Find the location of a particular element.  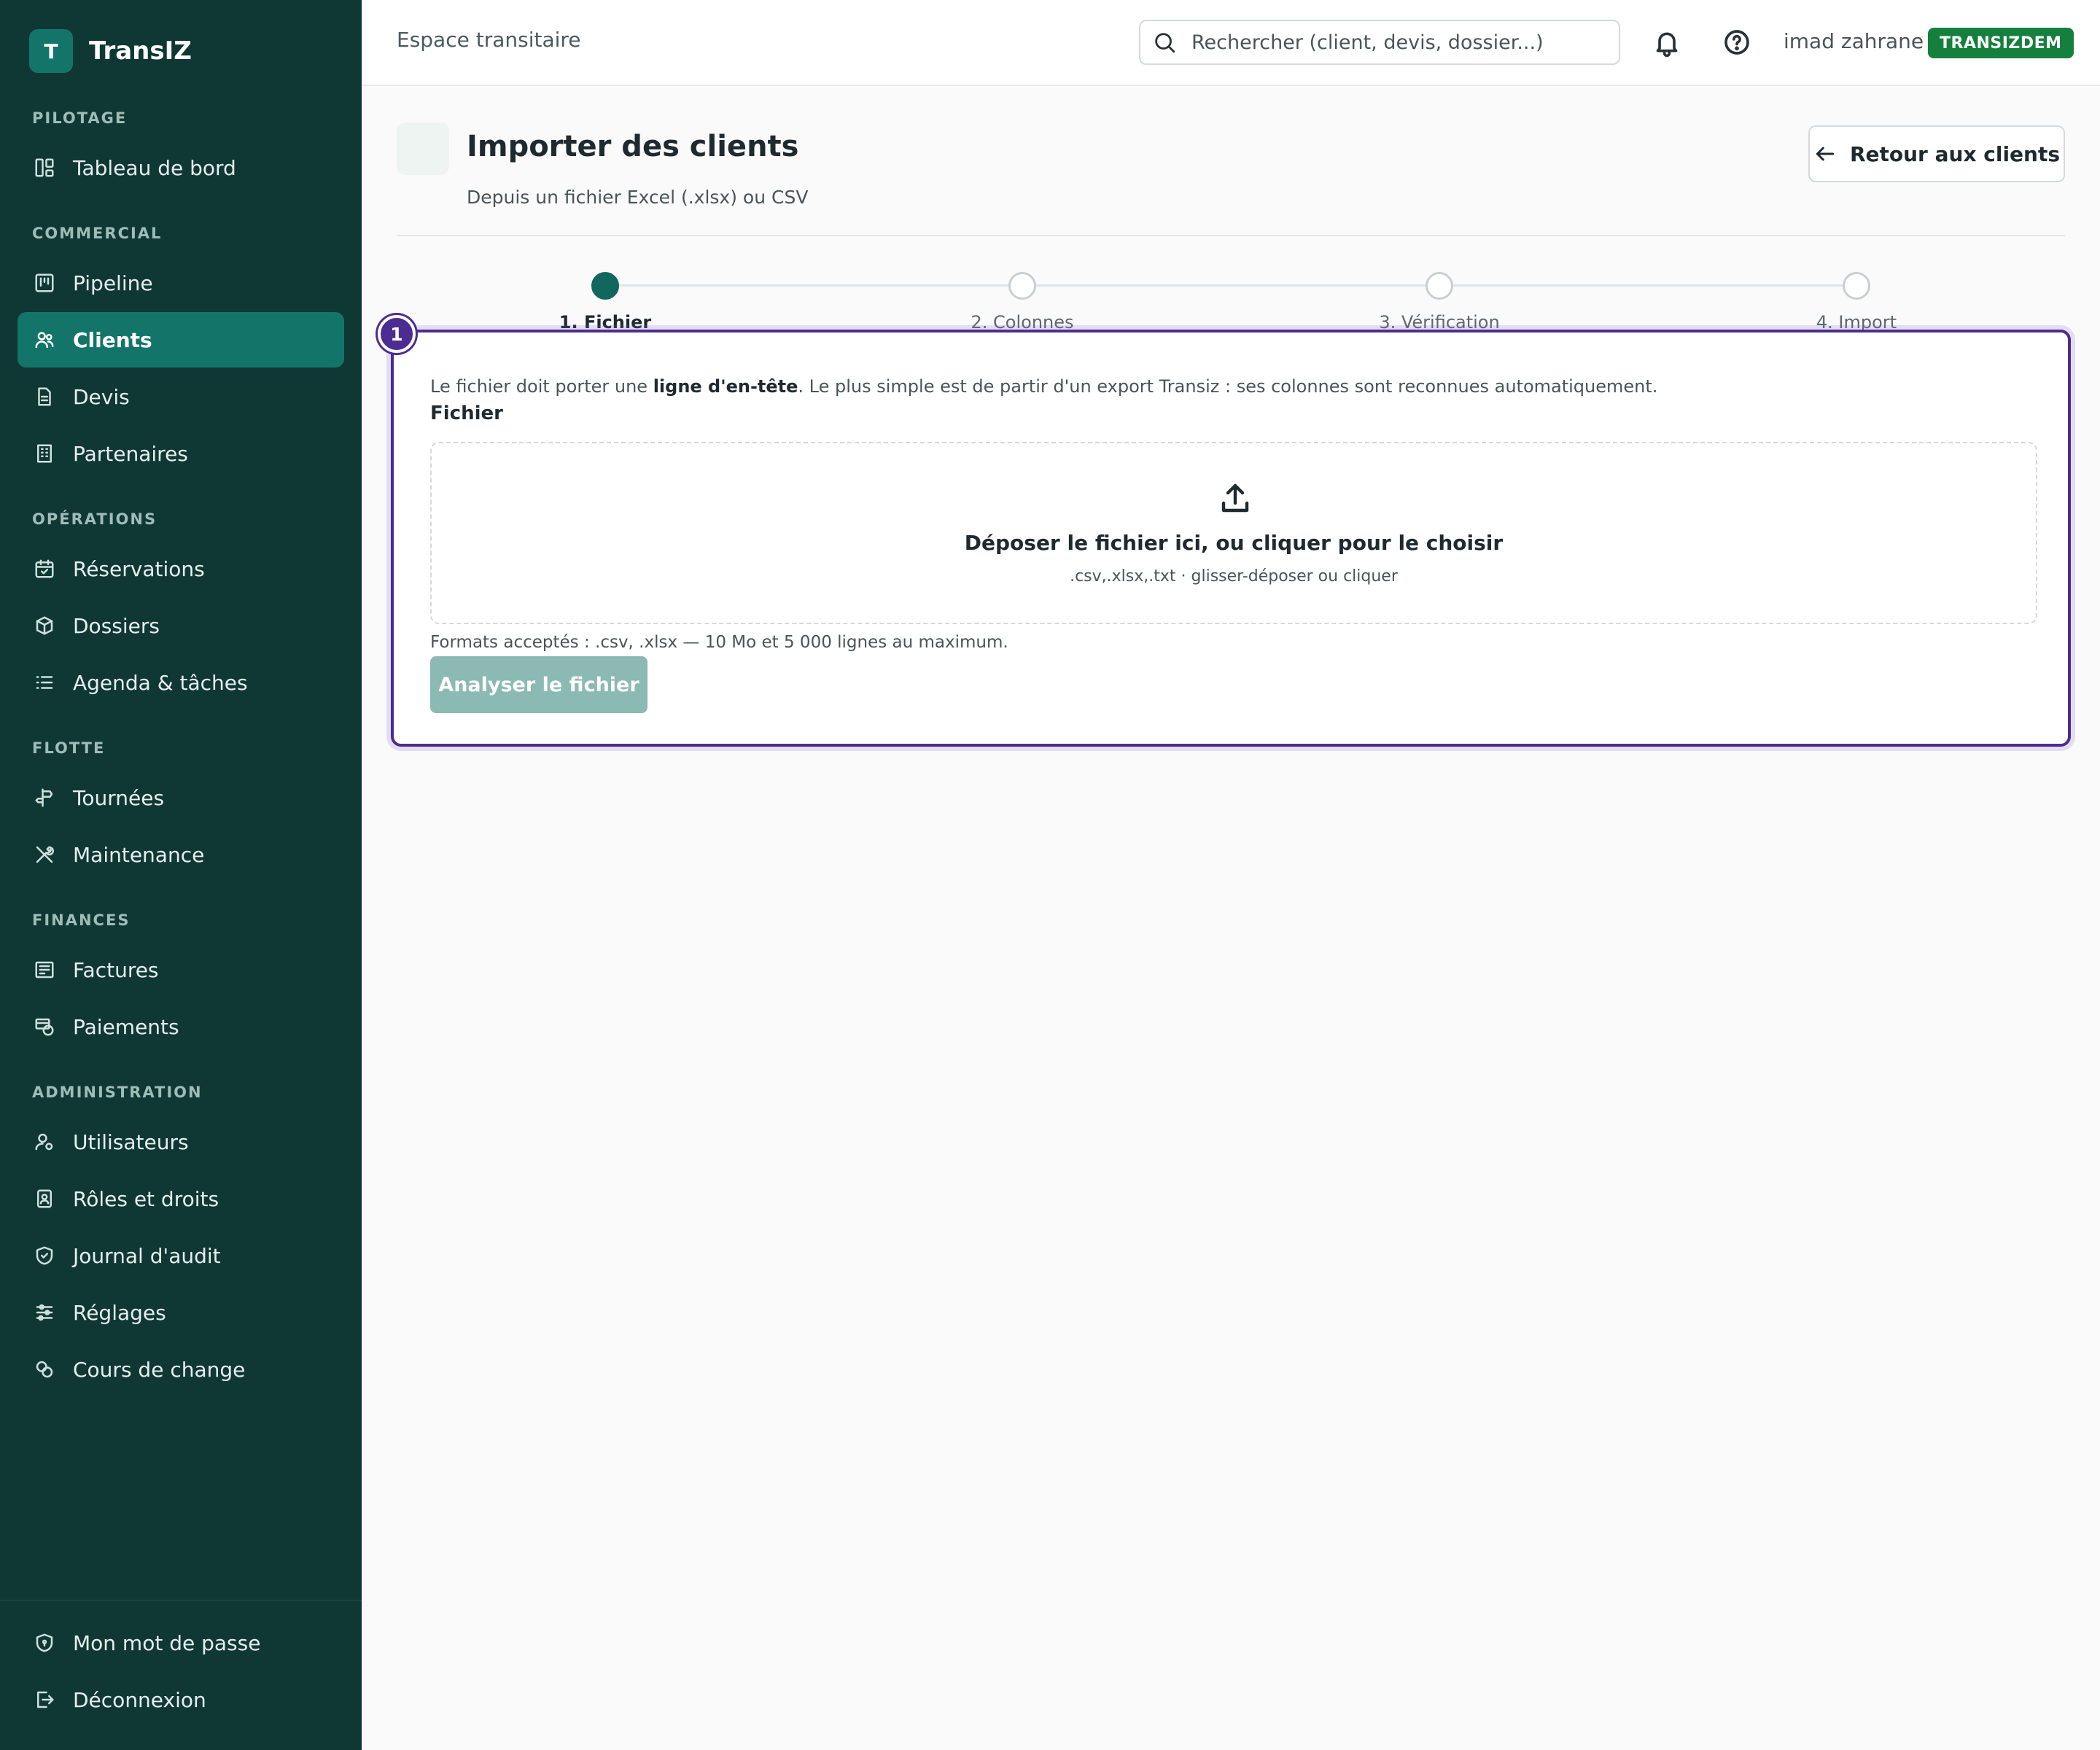

sidebar-item-journal-d-audit: Journal d'audit is located at coordinates (181, 1255).